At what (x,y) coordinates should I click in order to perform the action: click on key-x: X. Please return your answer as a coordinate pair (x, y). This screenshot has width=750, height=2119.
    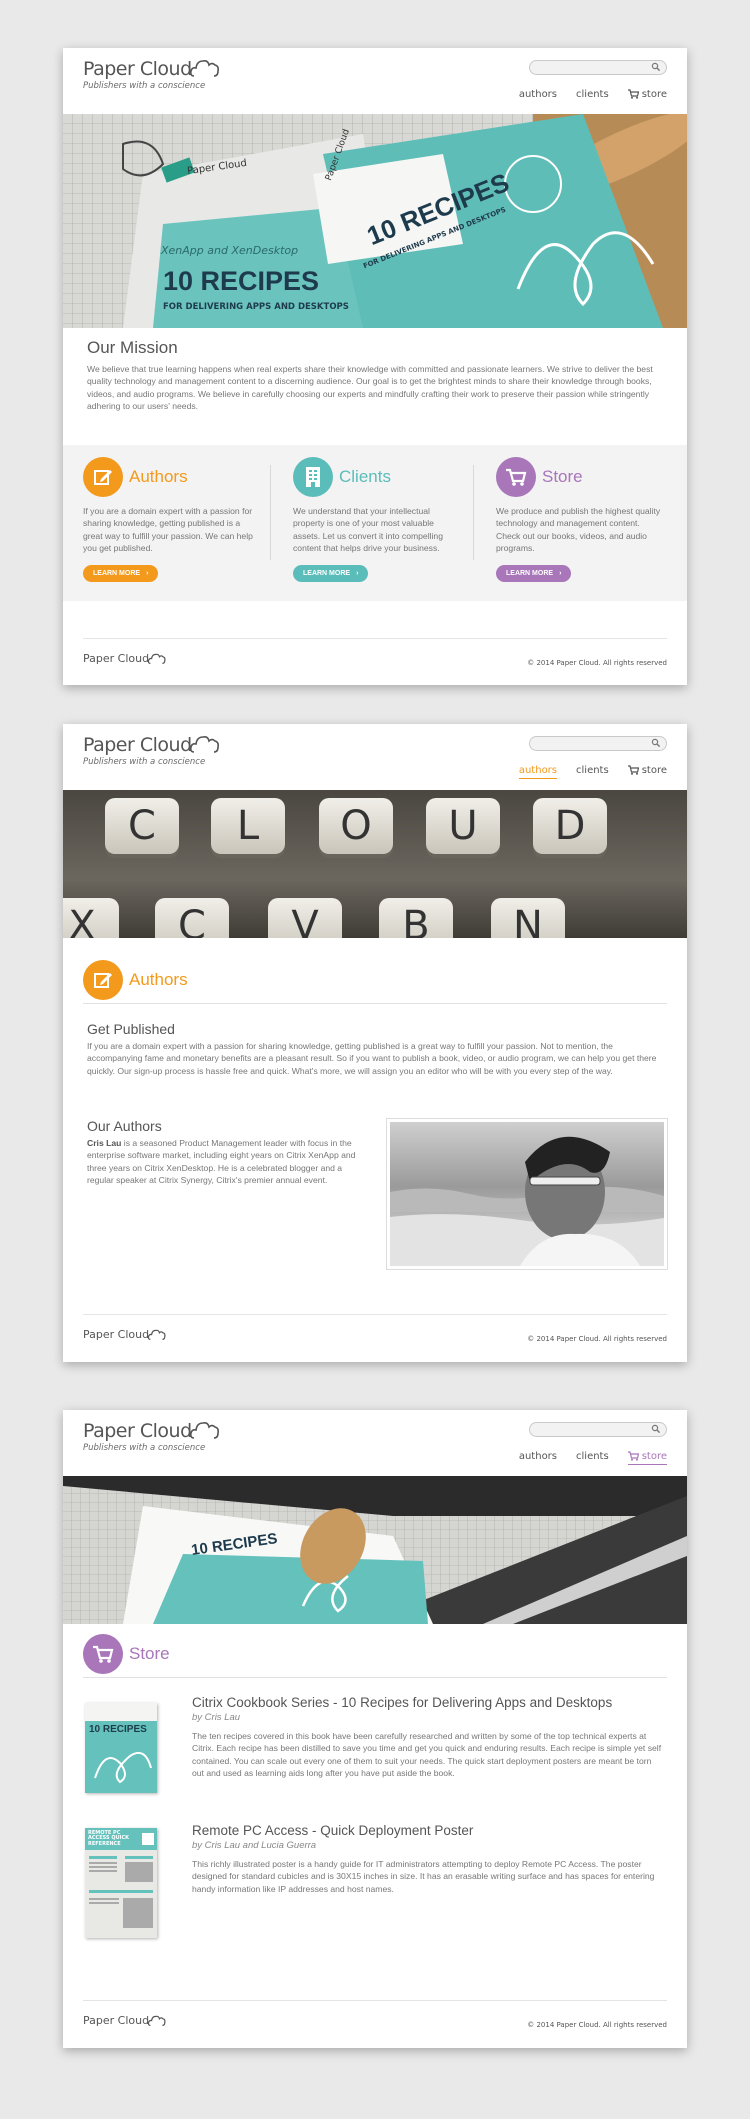
    Looking at the image, I should click on (91, 918).